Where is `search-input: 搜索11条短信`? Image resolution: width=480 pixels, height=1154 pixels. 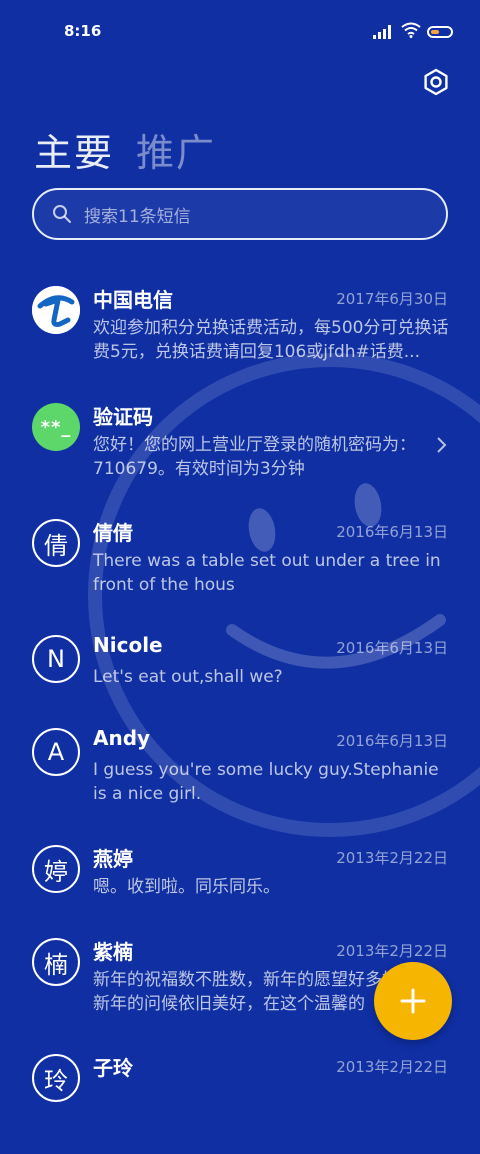 search-input: 搜索11条短信 is located at coordinates (240, 214).